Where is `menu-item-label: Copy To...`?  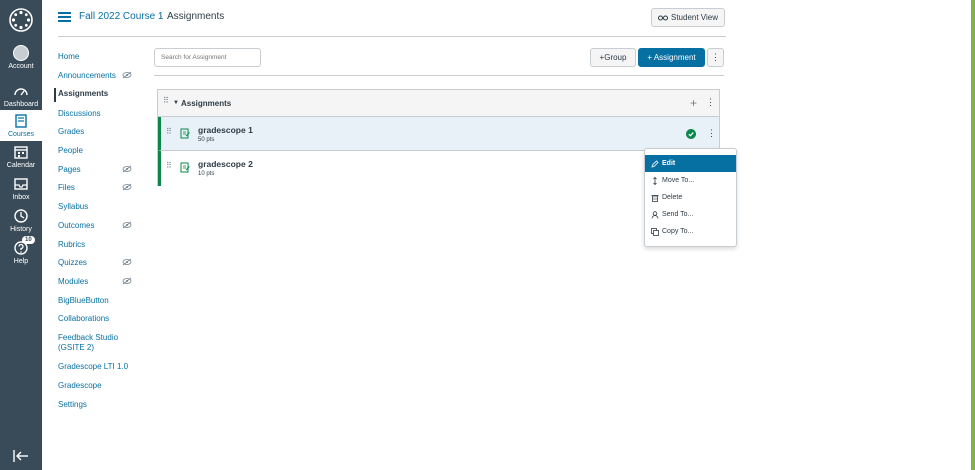
menu-item-label: Copy To... is located at coordinates (678, 231).